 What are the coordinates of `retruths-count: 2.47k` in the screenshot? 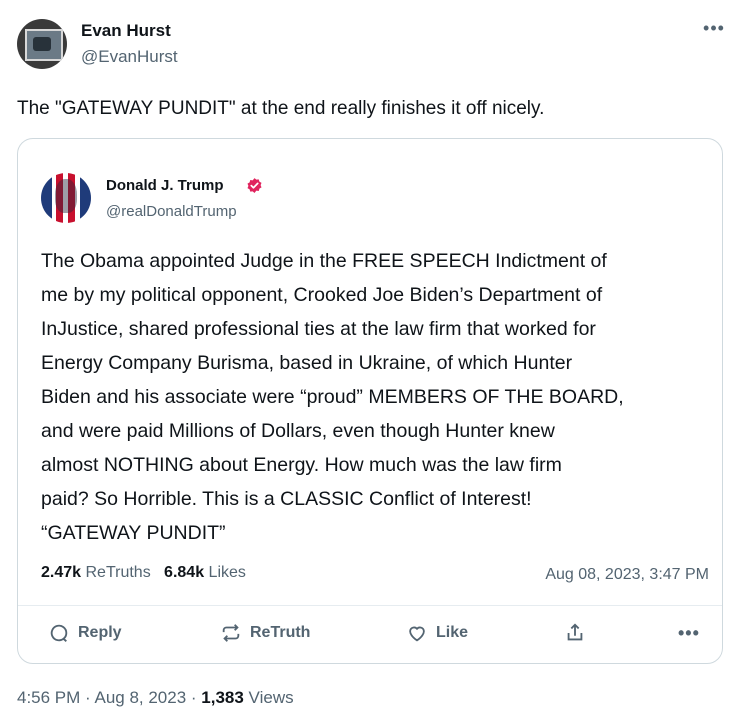 It's located at (61, 572).